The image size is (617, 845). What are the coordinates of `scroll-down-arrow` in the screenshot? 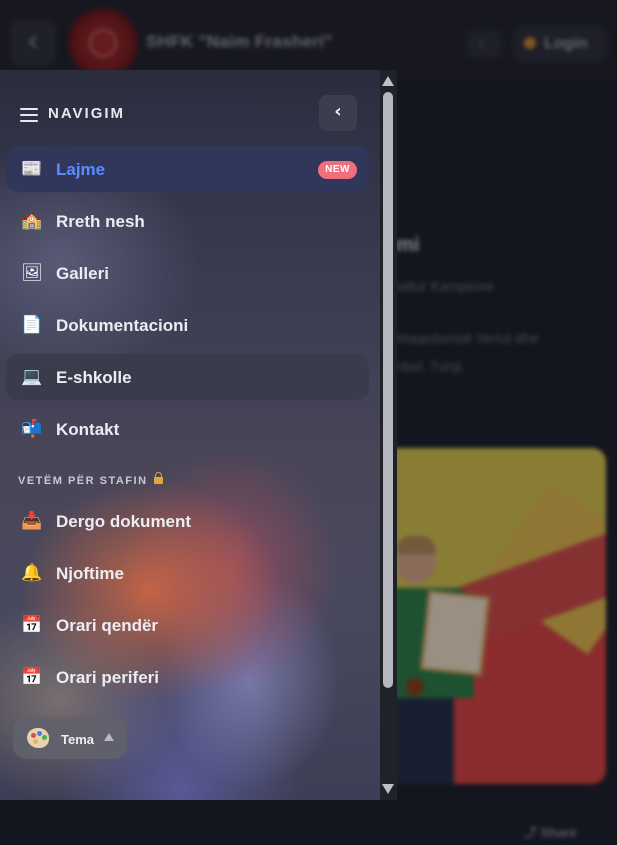 It's located at (388, 789).